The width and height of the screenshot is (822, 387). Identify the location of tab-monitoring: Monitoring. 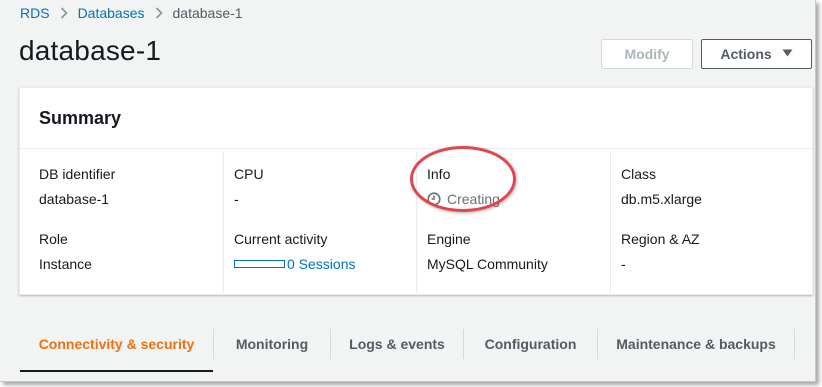
(272, 344).